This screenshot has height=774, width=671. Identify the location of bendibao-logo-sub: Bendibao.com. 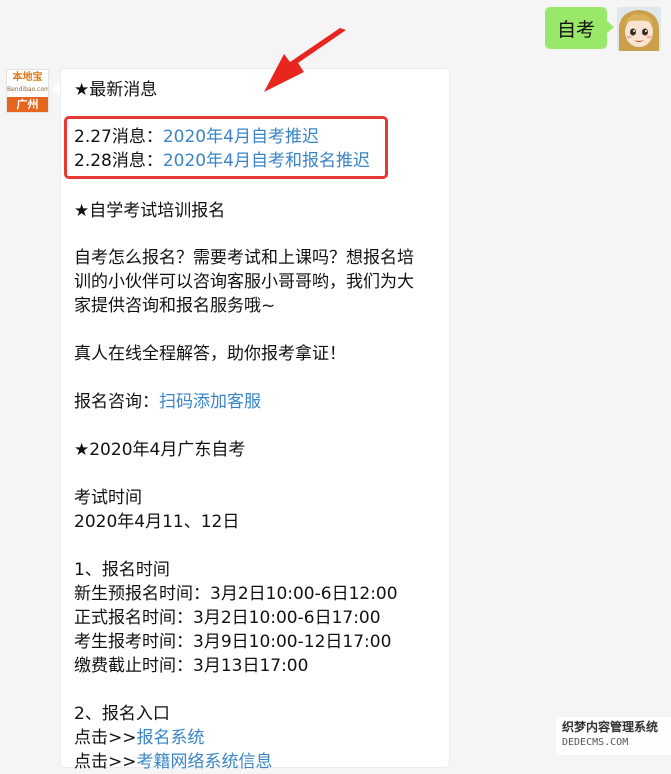
(28, 89).